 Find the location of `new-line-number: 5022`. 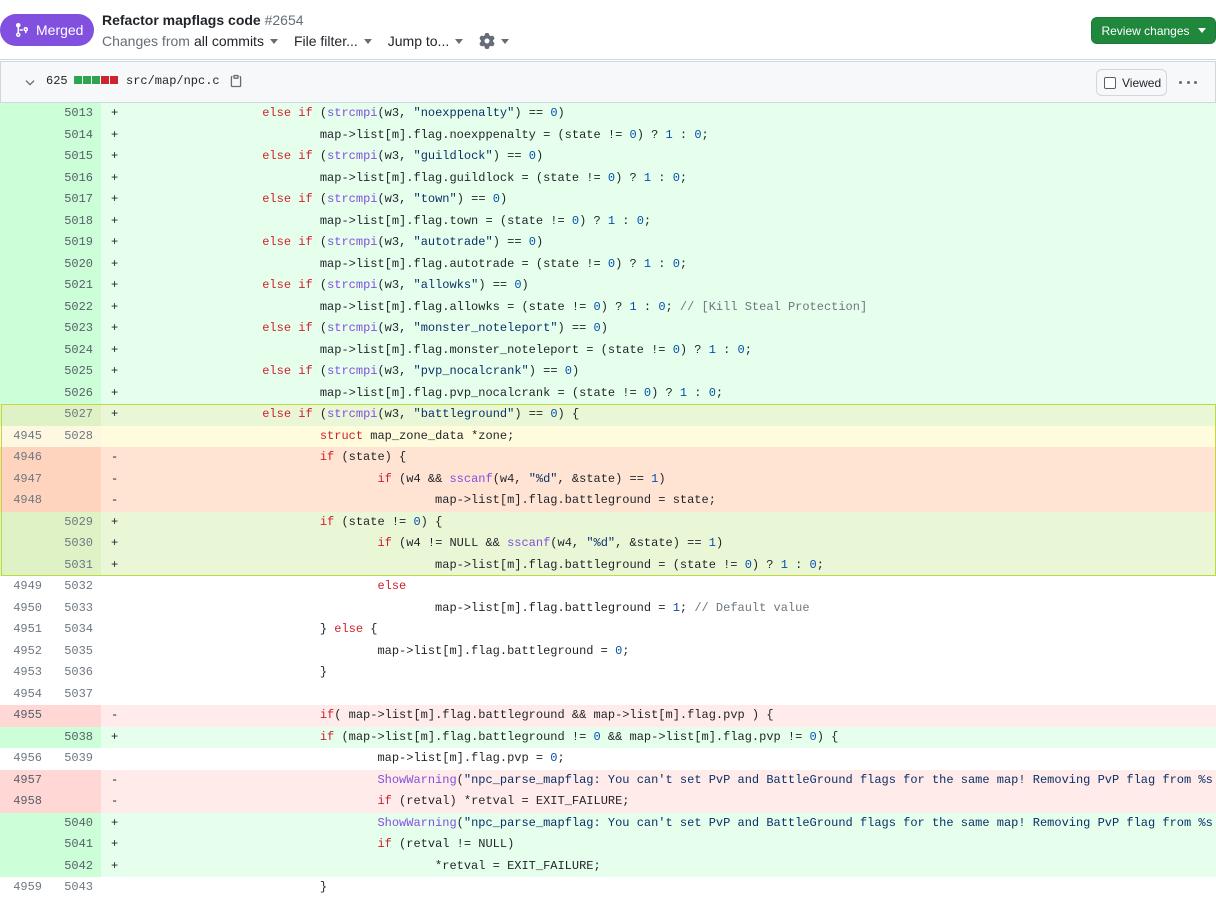

new-line-number: 5022 is located at coordinates (75, 307).